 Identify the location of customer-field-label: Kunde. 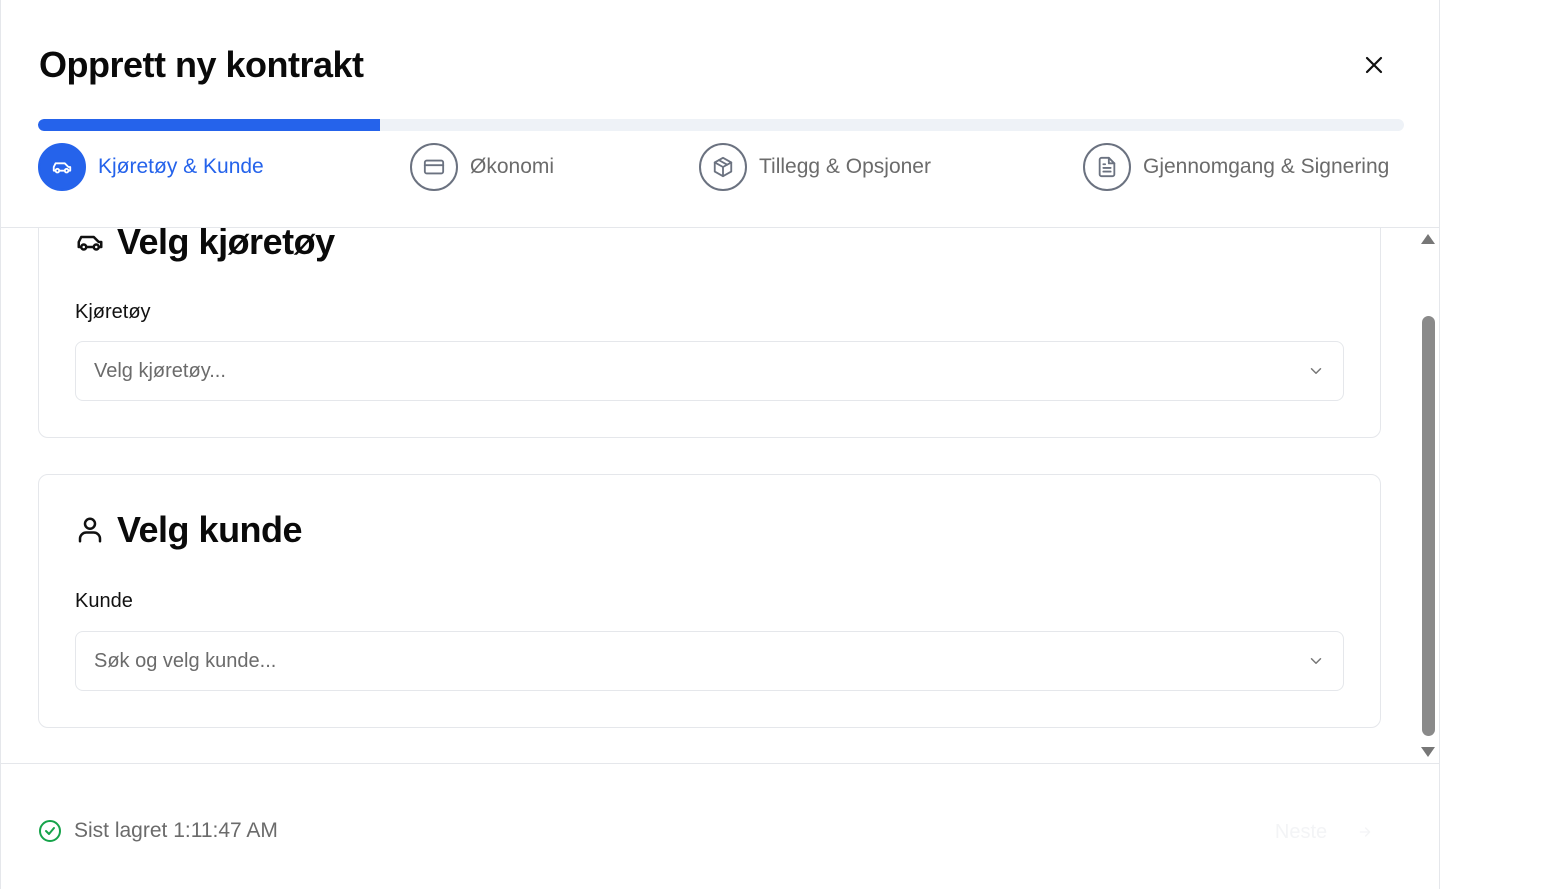
(104, 601).